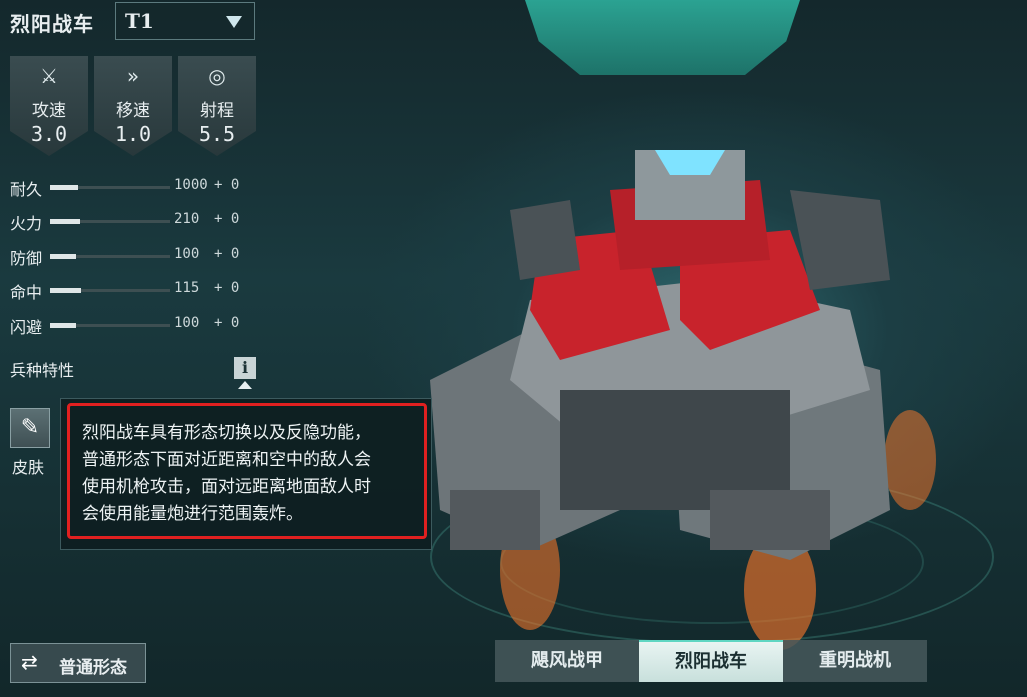  I want to click on stat-value: 5.5, so click(217, 134).